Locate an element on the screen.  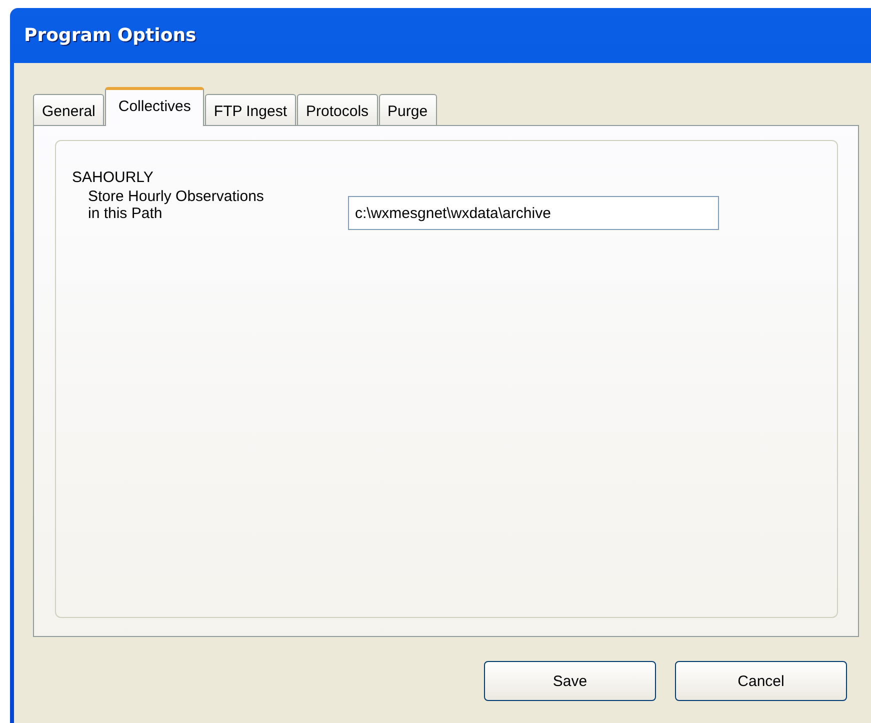
tab: Collectives is located at coordinates (154, 106).